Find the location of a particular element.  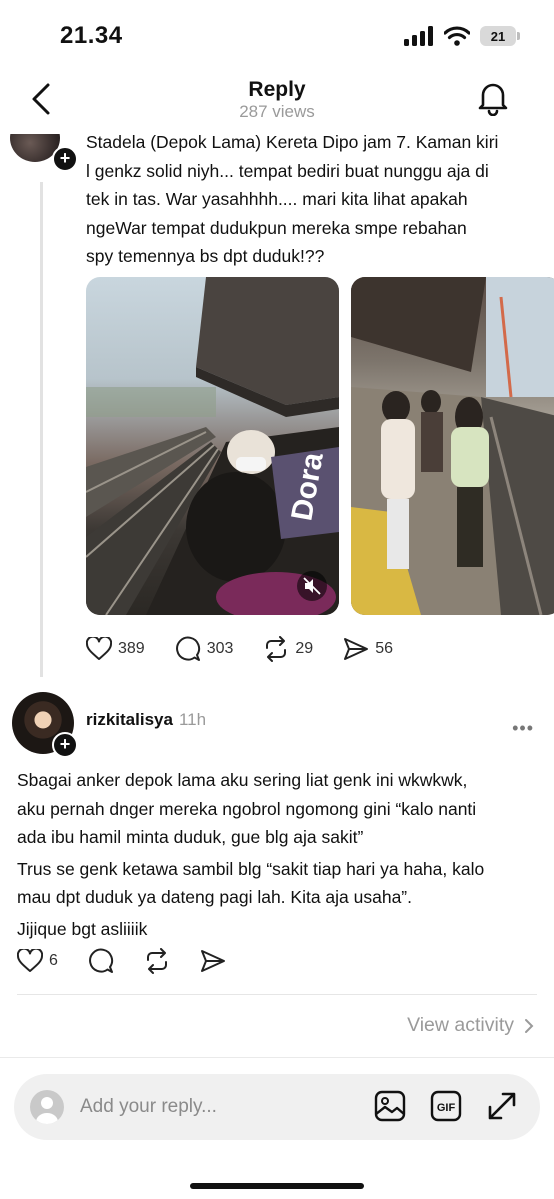

wifi-icon is located at coordinates (457, 36).